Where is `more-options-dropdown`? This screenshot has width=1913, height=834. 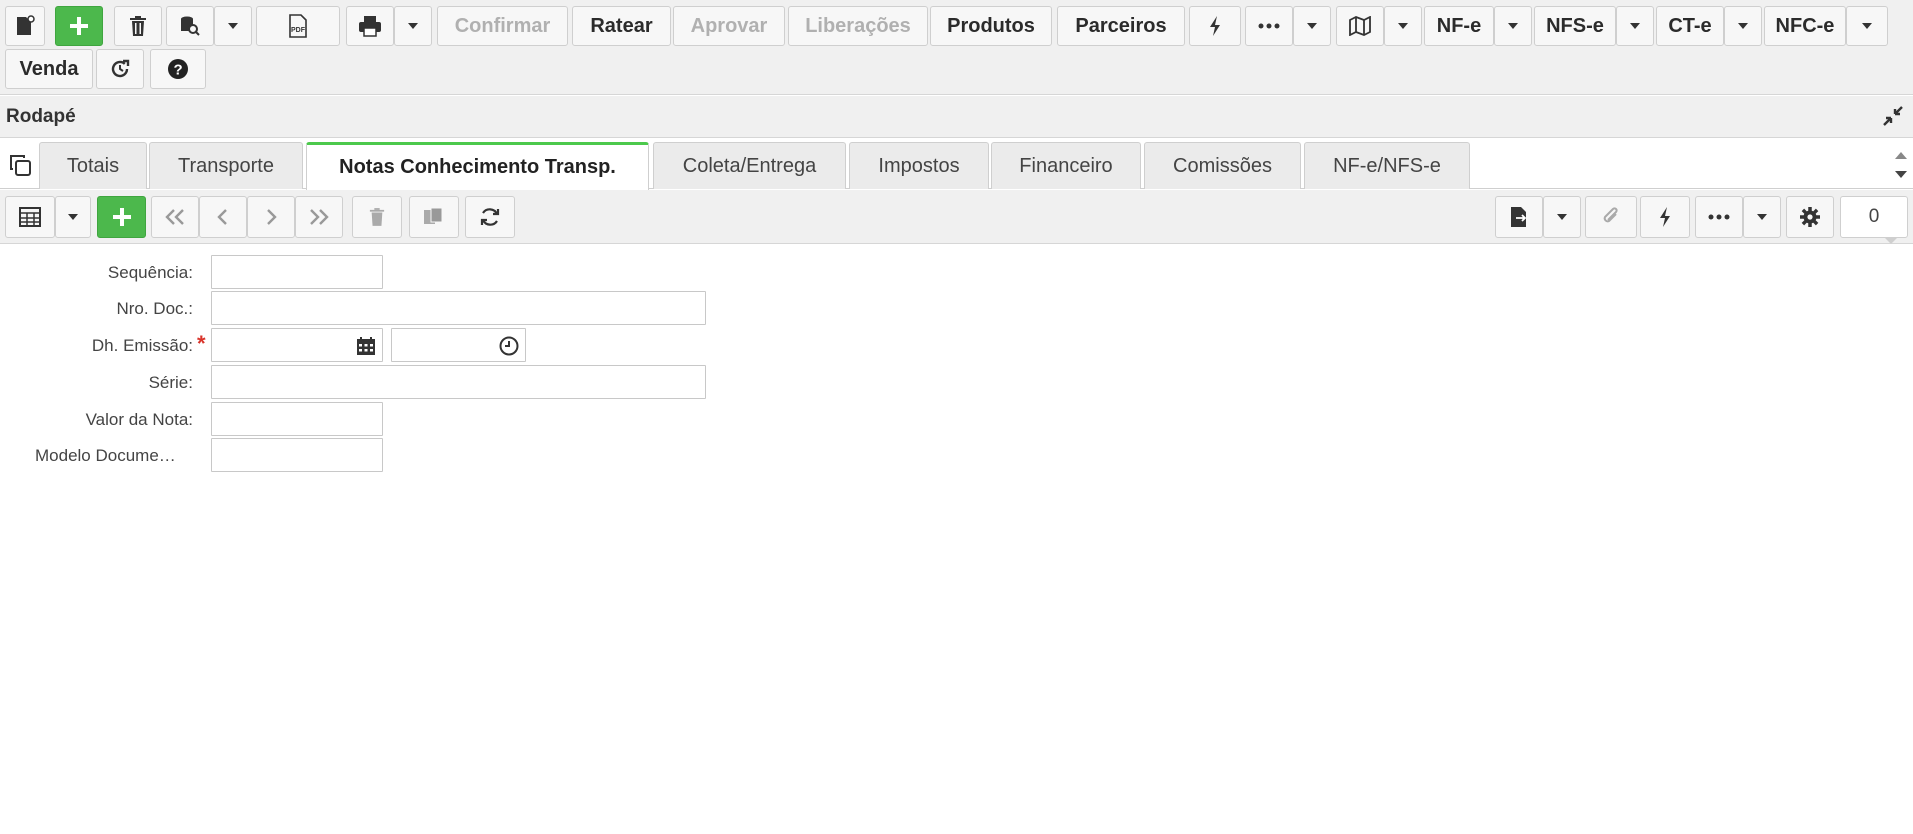 more-options-dropdown is located at coordinates (1312, 26).